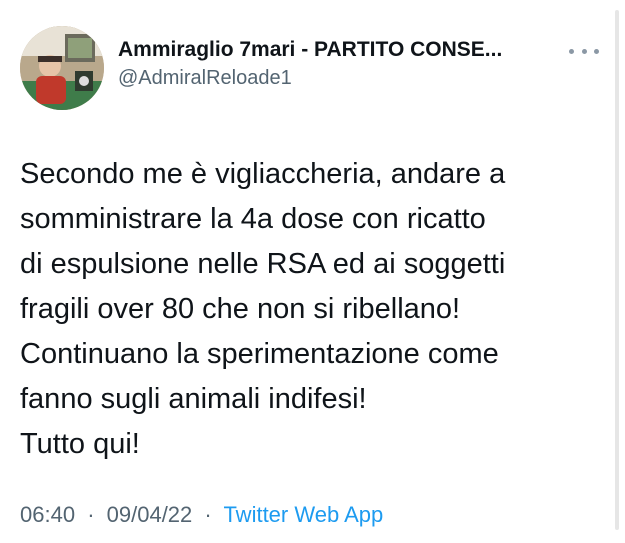 The height and width of the screenshot is (543, 625). I want to click on more-horizontal-icon, so click(584, 51).